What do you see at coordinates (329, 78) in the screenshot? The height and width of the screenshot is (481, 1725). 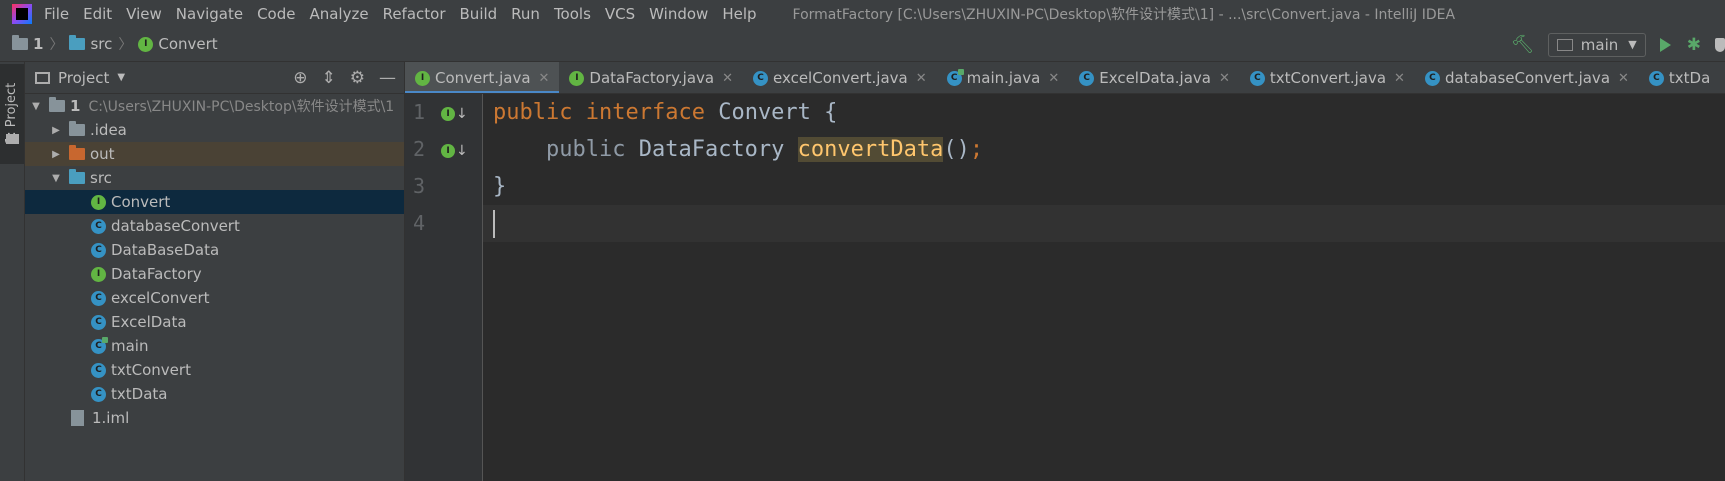 I see `collapse-icon: ⇕` at bounding box center [329, 78].